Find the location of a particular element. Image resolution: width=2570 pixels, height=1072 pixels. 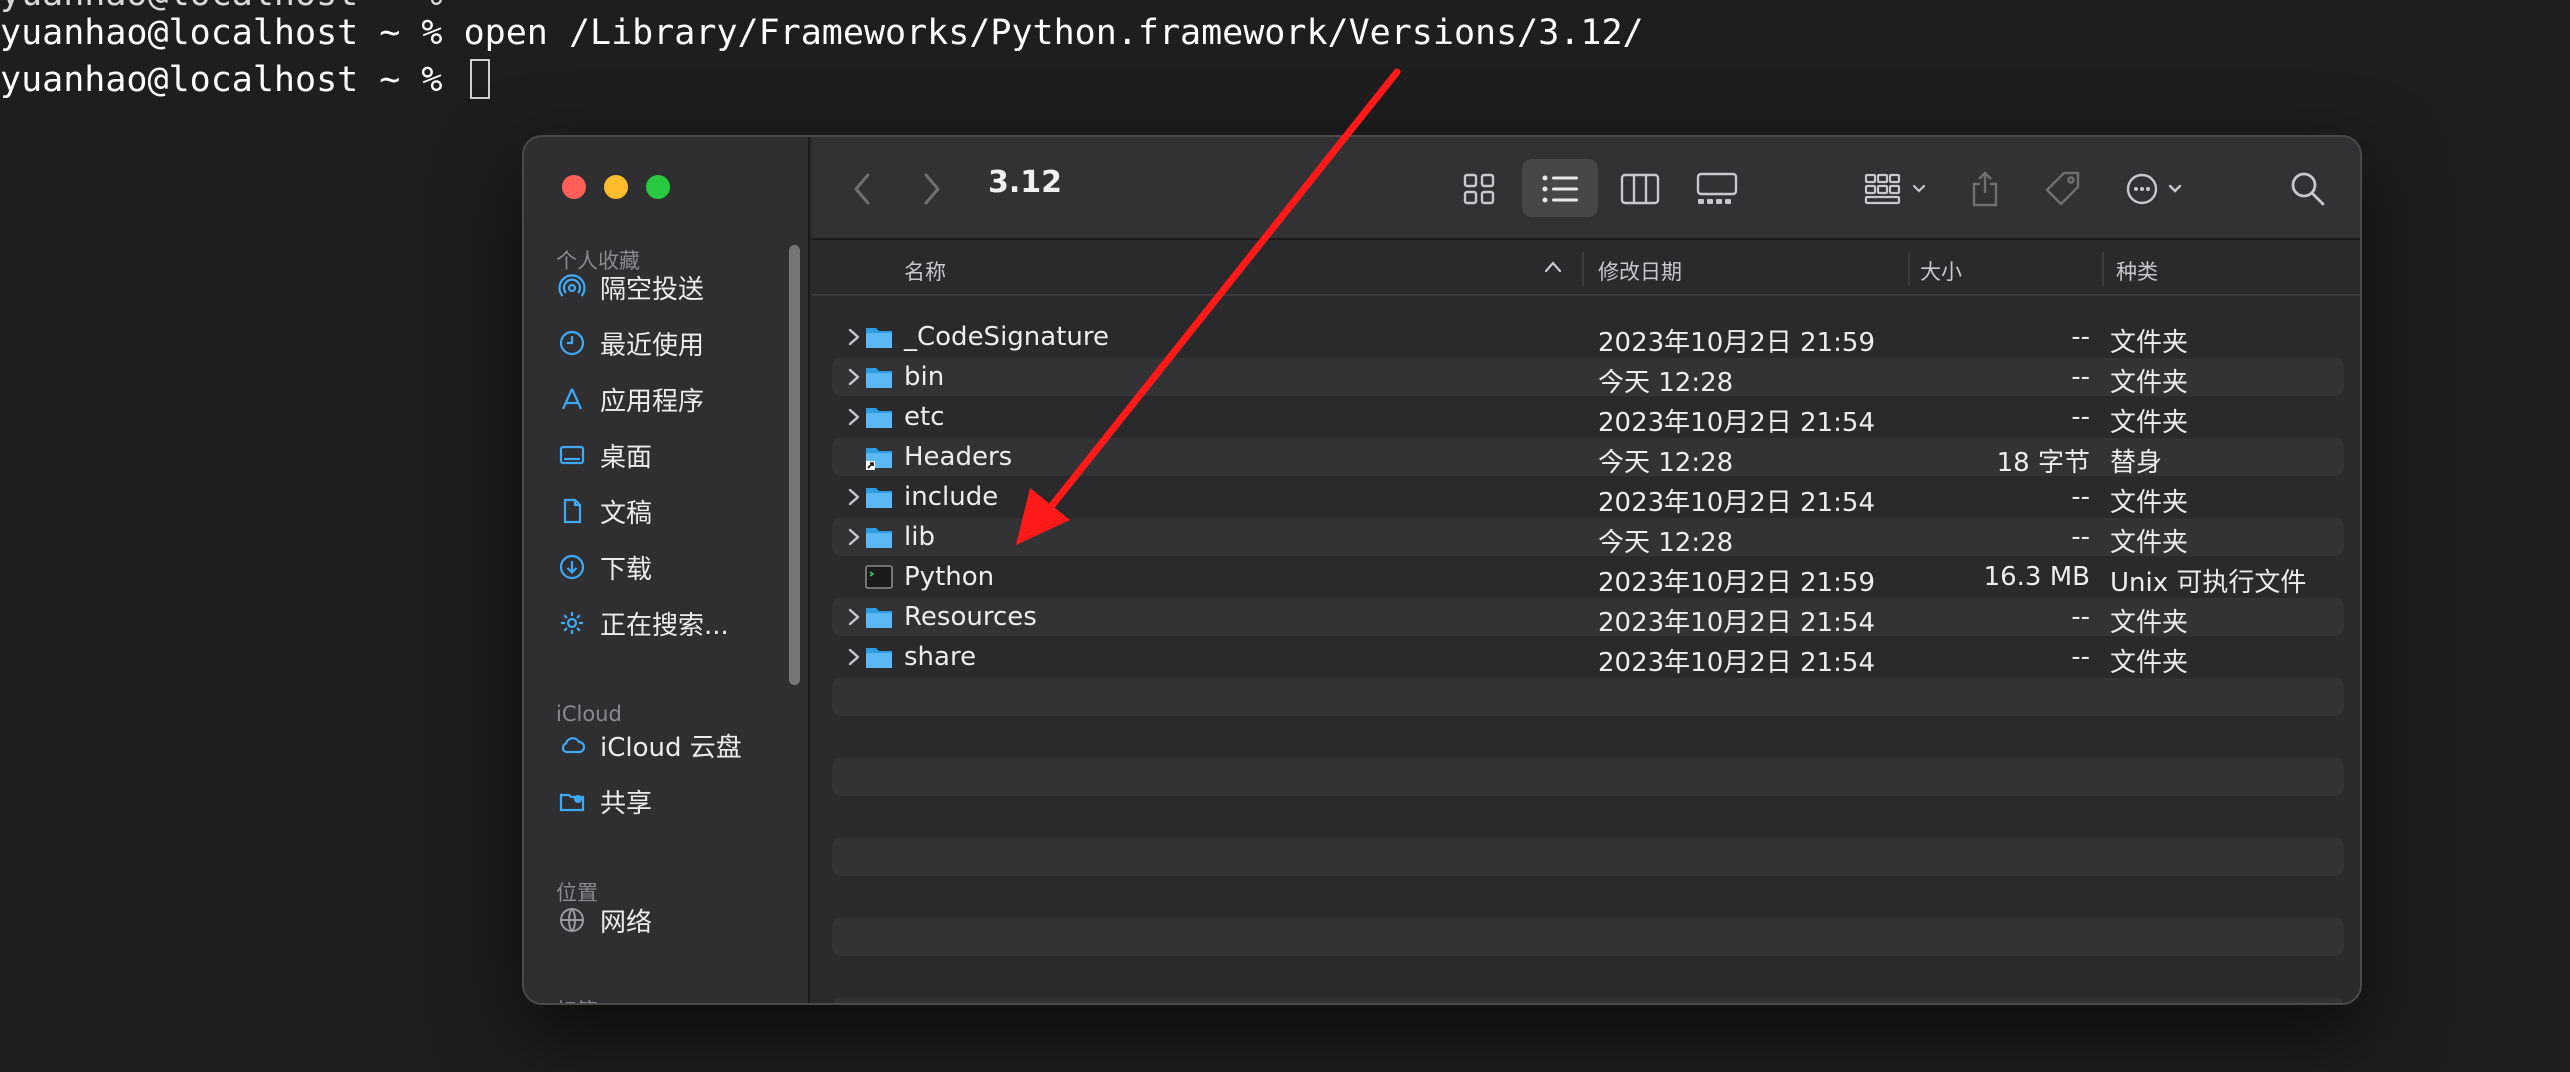

sidebar-item-label: 文稿 is located at coordinates (626, 513).